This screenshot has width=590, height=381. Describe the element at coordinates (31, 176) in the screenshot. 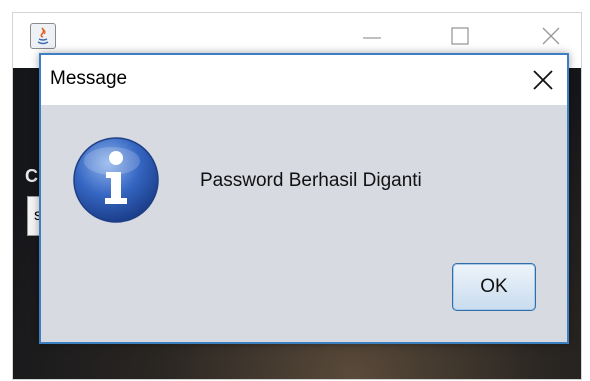

I see `background-label: C` at that location.